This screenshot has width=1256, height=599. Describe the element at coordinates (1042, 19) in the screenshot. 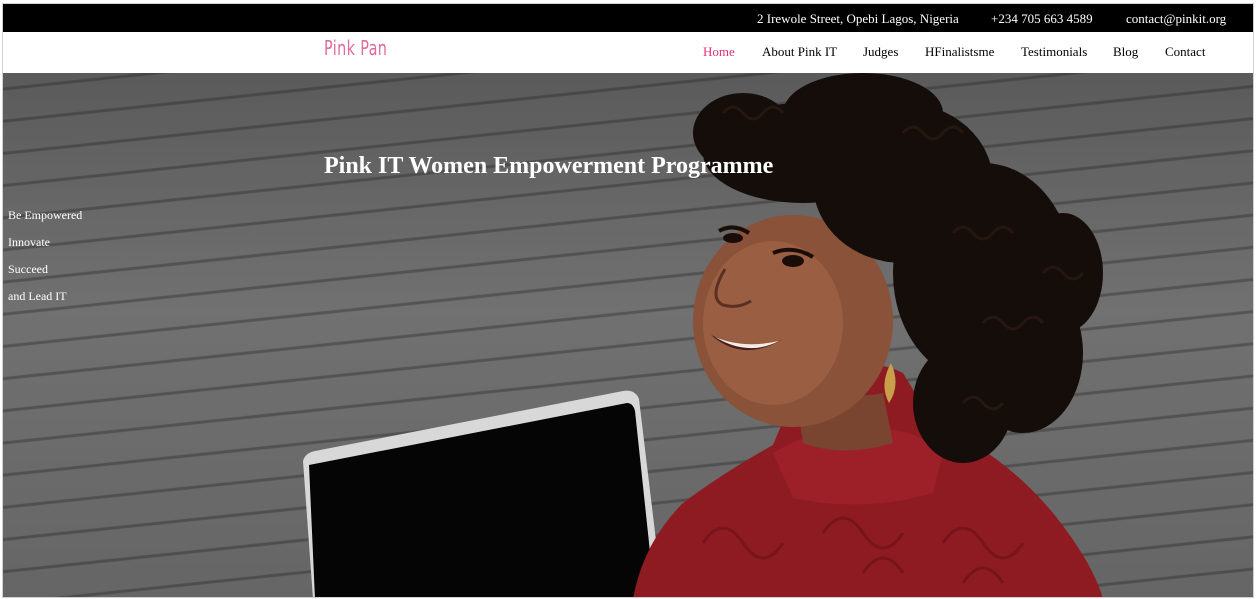

I see `phone-link: +234 705 663 4589` at that location.